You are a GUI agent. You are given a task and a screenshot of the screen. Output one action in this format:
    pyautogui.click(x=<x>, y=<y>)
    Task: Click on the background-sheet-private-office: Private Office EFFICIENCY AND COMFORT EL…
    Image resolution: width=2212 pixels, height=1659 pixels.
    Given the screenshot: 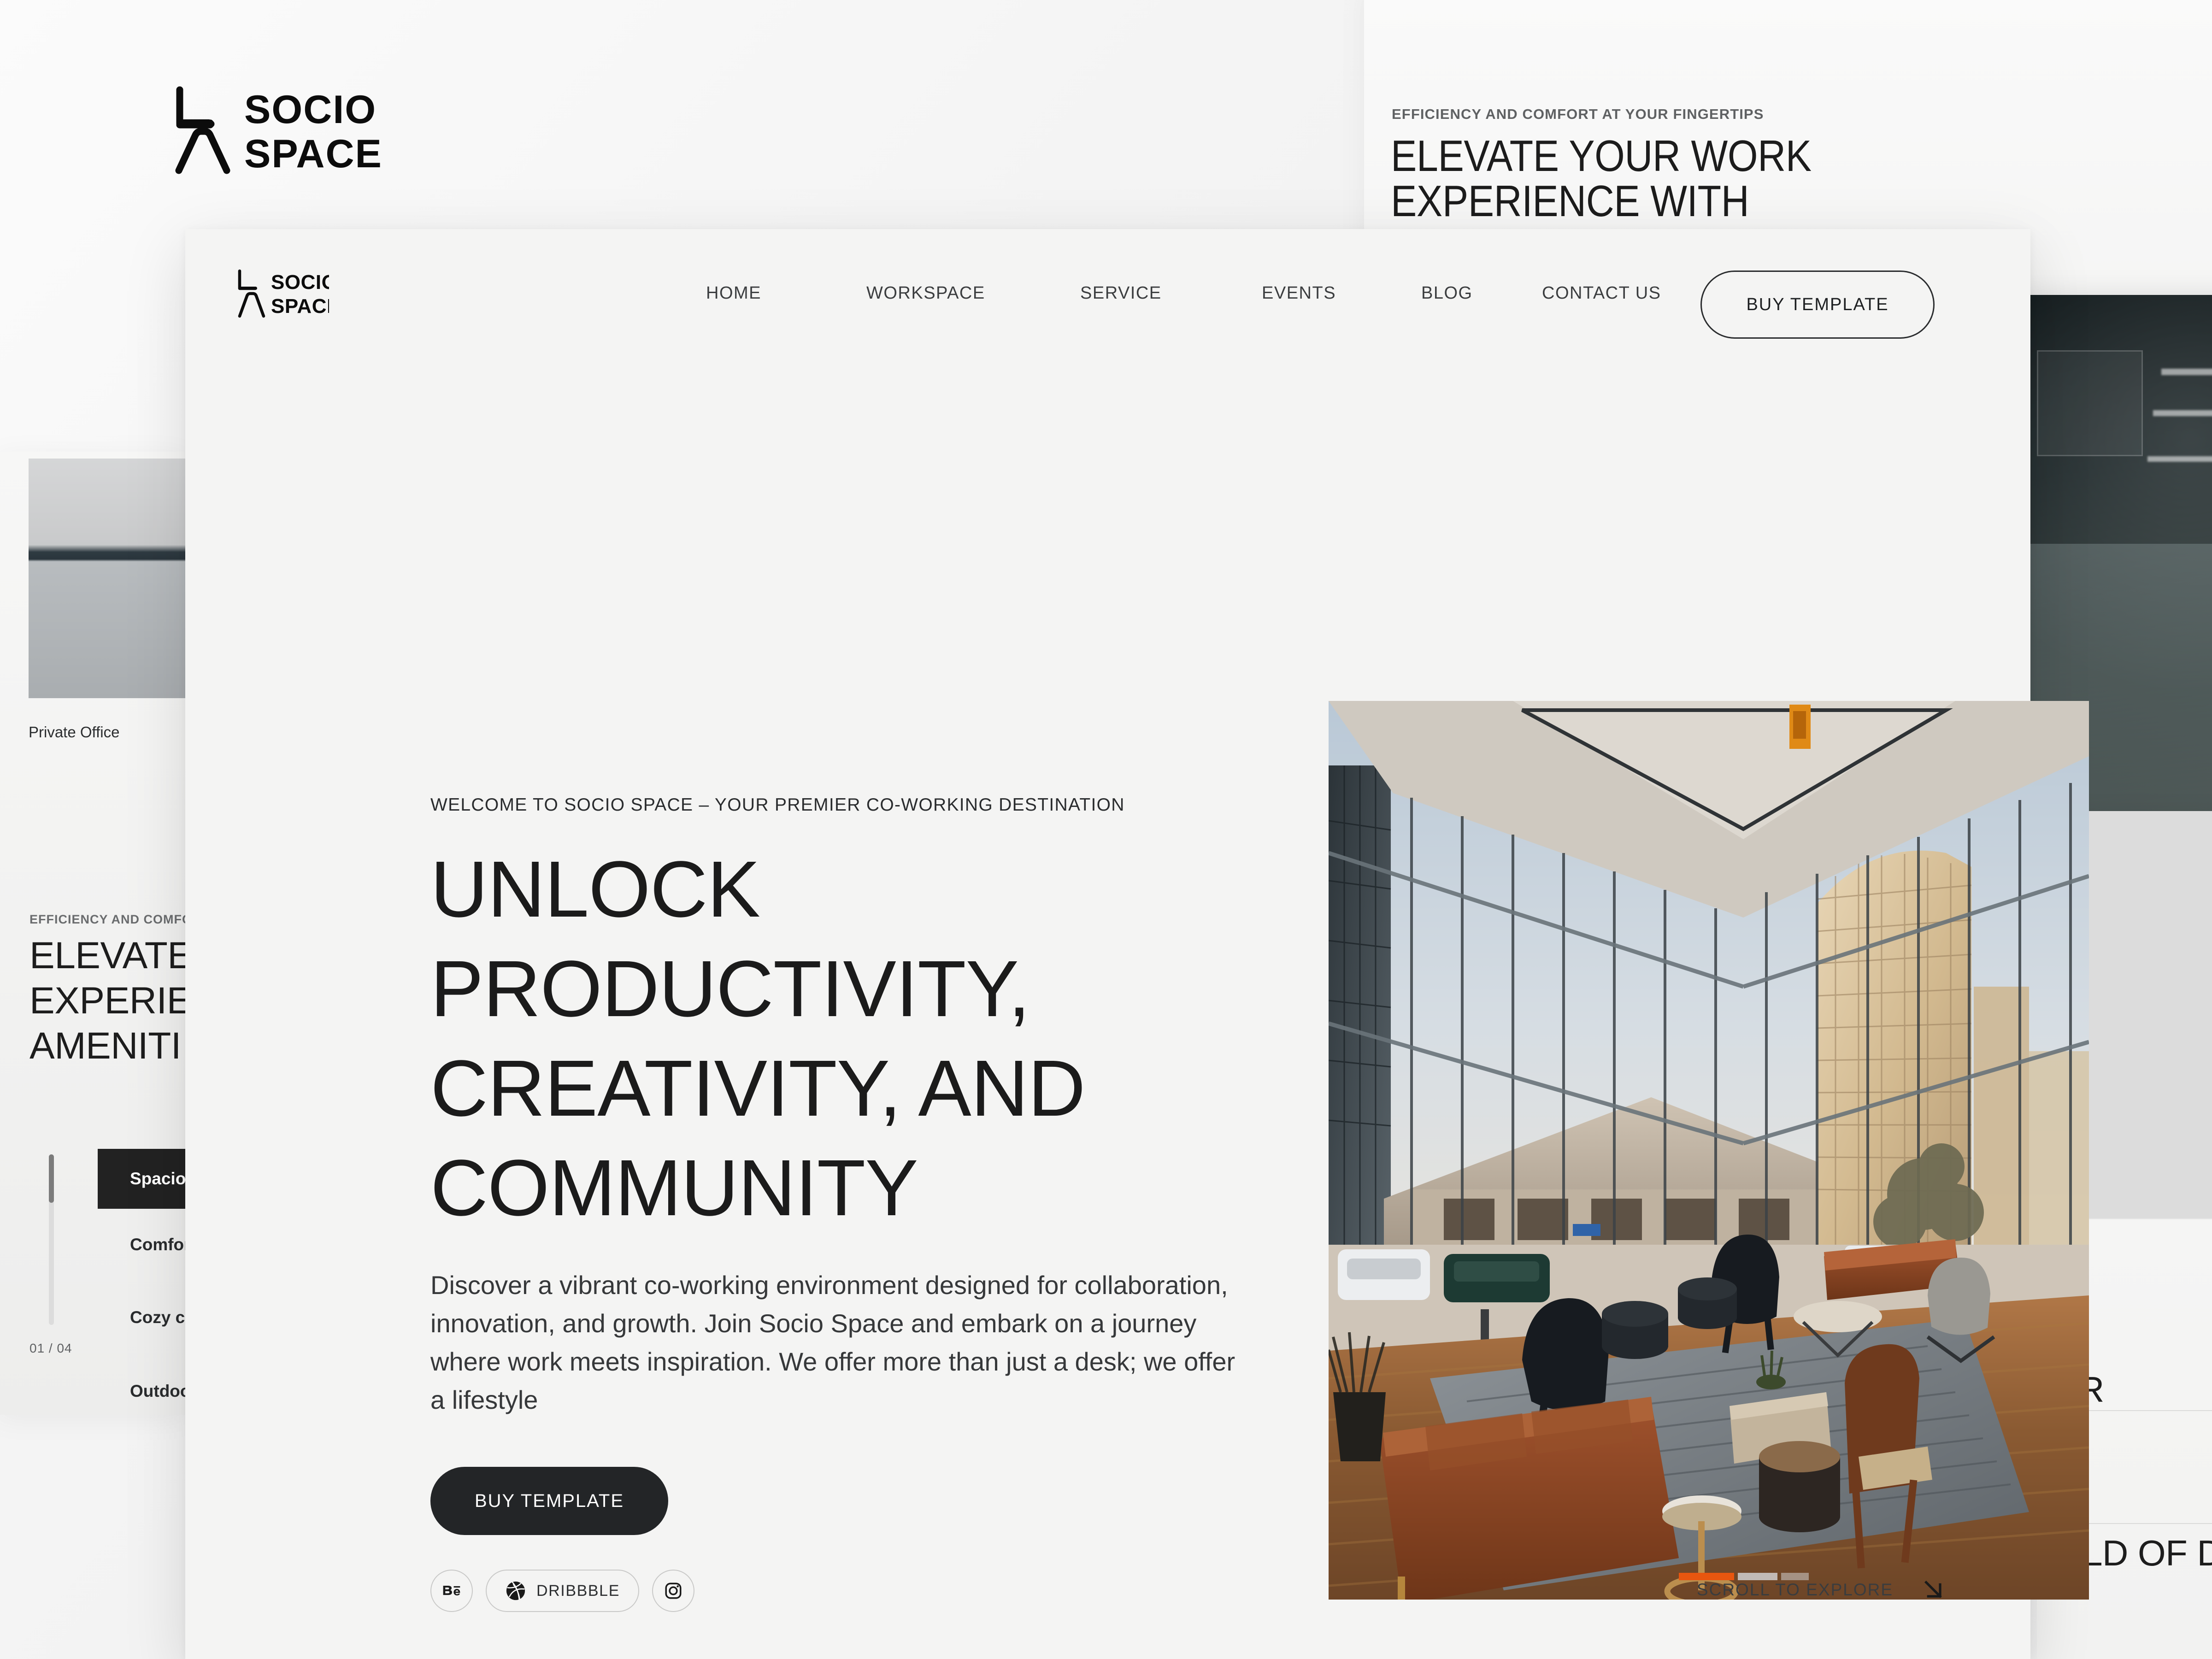 What is the action you would take?
    pyautogui.click(x=94, y=933)
    